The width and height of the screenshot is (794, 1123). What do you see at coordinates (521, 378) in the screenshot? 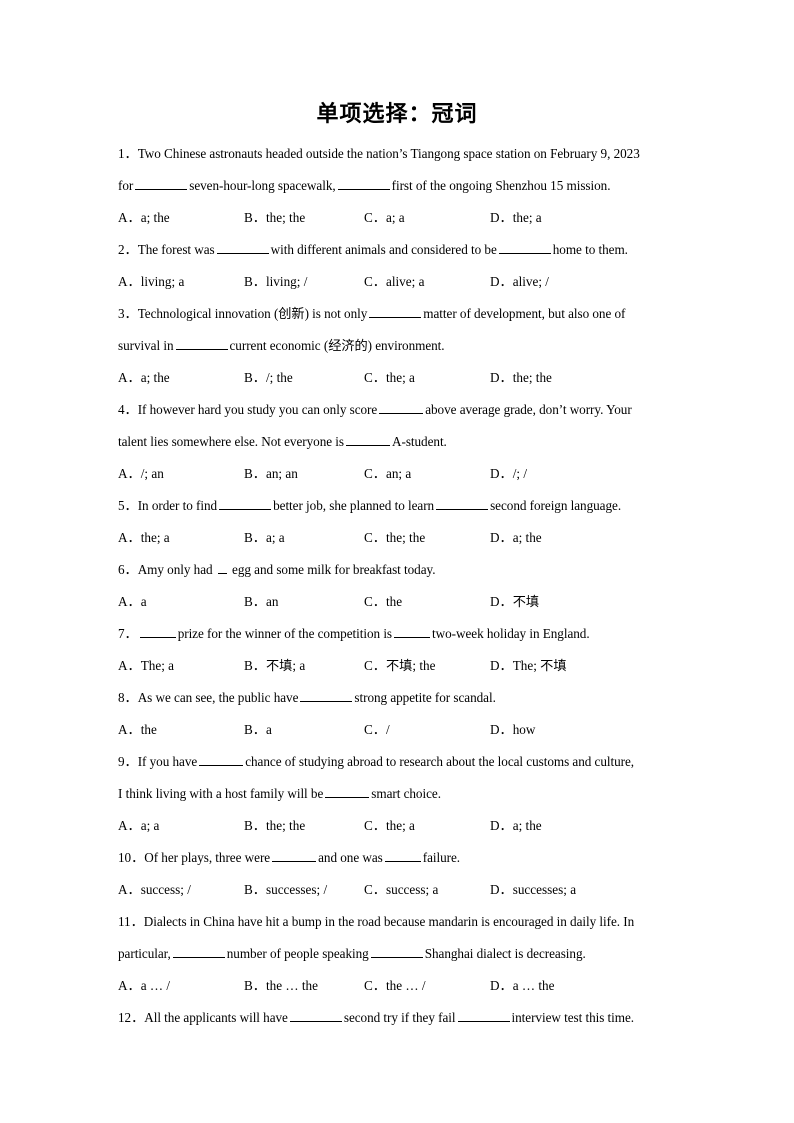
I see `option-d: D．the; the` at bounding box center [521, 378].